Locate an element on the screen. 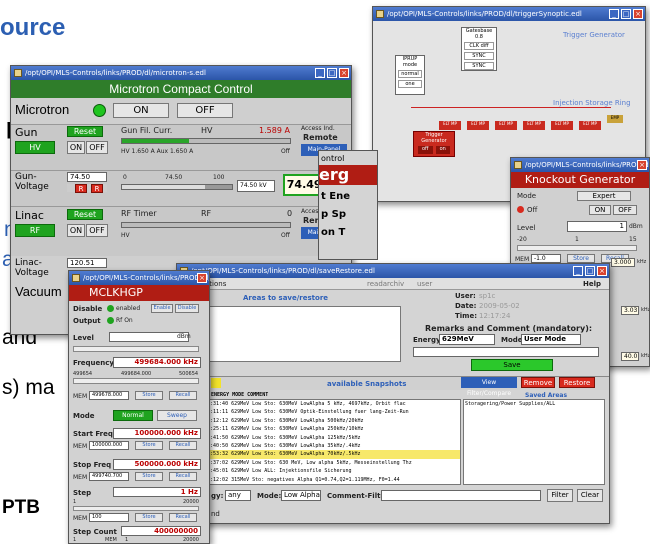 The height and width of the screenshot is (544, 650). expert-button: Expert is located at coordinates (604, 196).